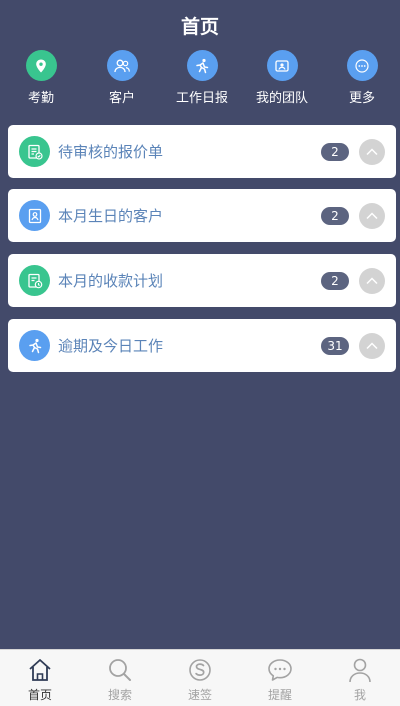  I want to click on tab-label: 首页, so click(39, 695).